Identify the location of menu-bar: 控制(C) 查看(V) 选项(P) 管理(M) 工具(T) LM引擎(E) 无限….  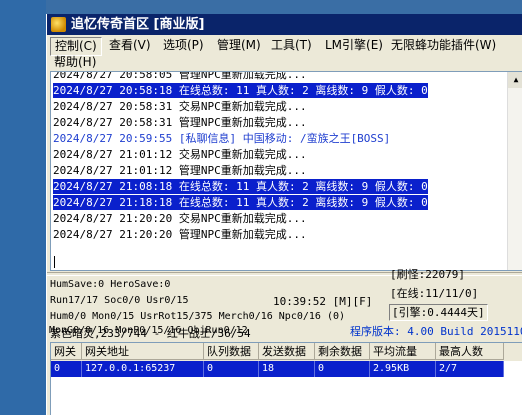
(284, 53).